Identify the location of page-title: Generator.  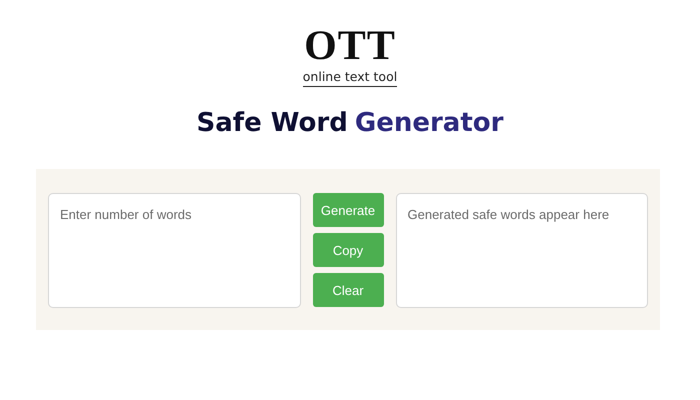
(429, 123).